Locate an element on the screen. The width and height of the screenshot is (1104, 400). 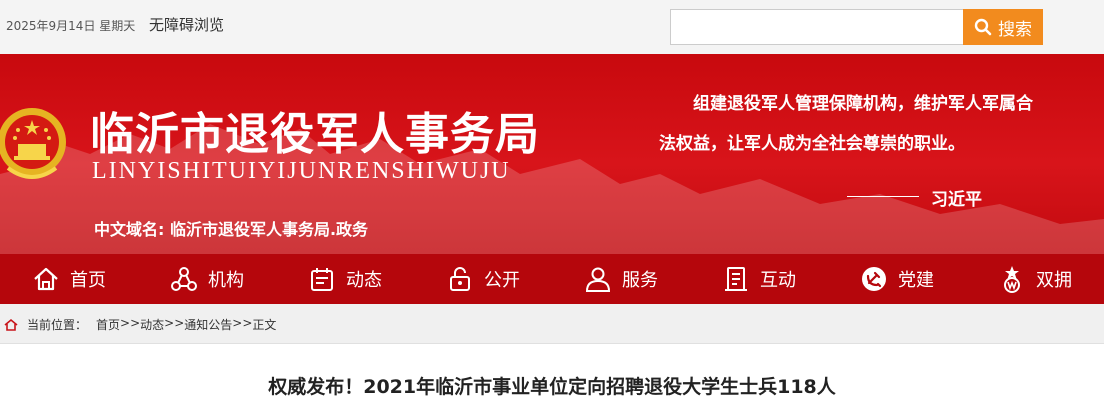
slogan-quote: 组建退役军人管理保障机构，维护军人军属合法权益，让军人成为全社会尊崇的职业。 is located at coordinates (846, 124).